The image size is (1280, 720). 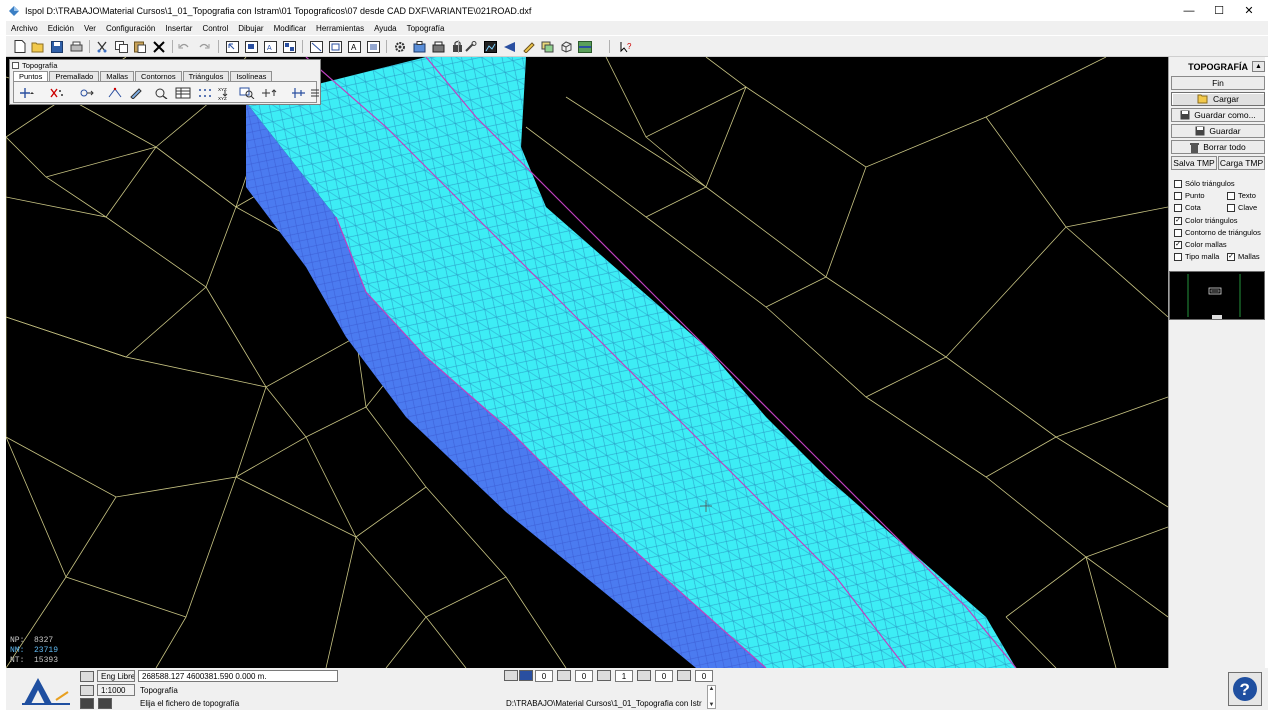 What do you see at coordinates (290, 28) in the screenshot?
I see `menu-modificar: Modificar` at bounding box center [290, 28].